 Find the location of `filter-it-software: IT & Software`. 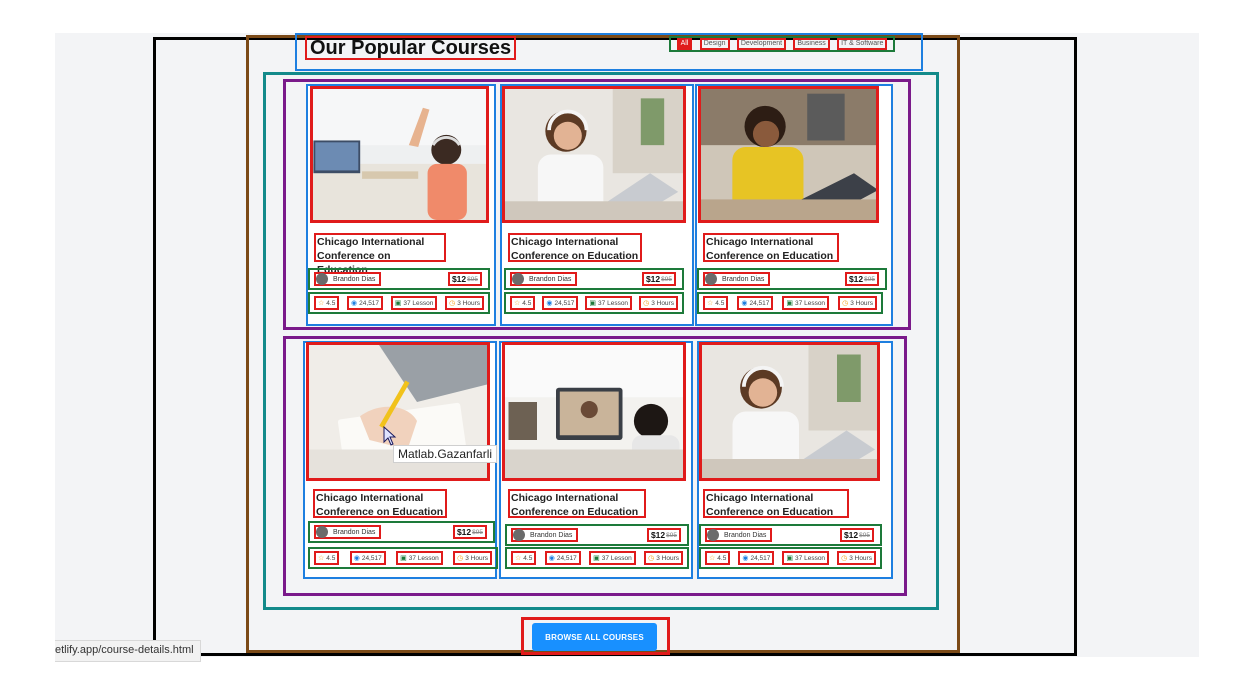

filter-it-software: IT & Software is located at coordinates (862, 44).